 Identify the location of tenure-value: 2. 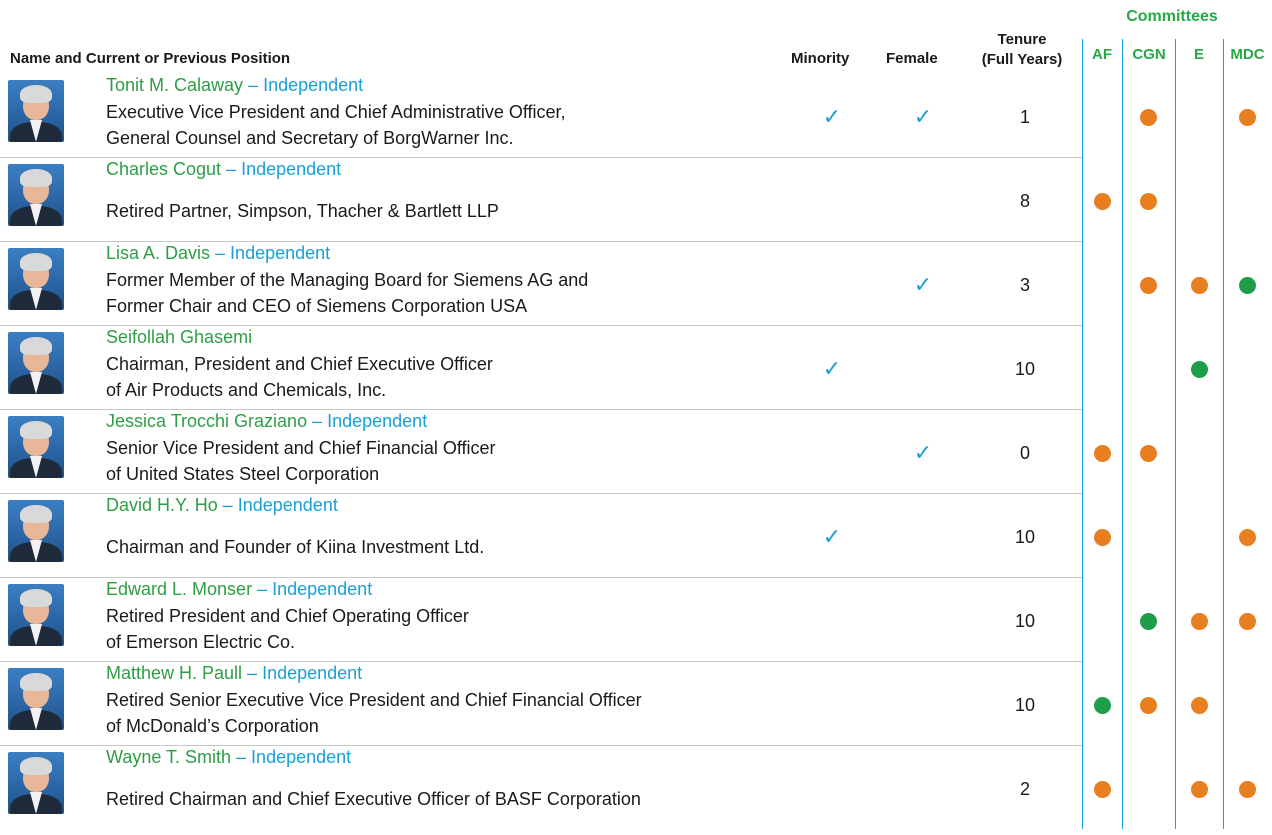
(1024, 789).